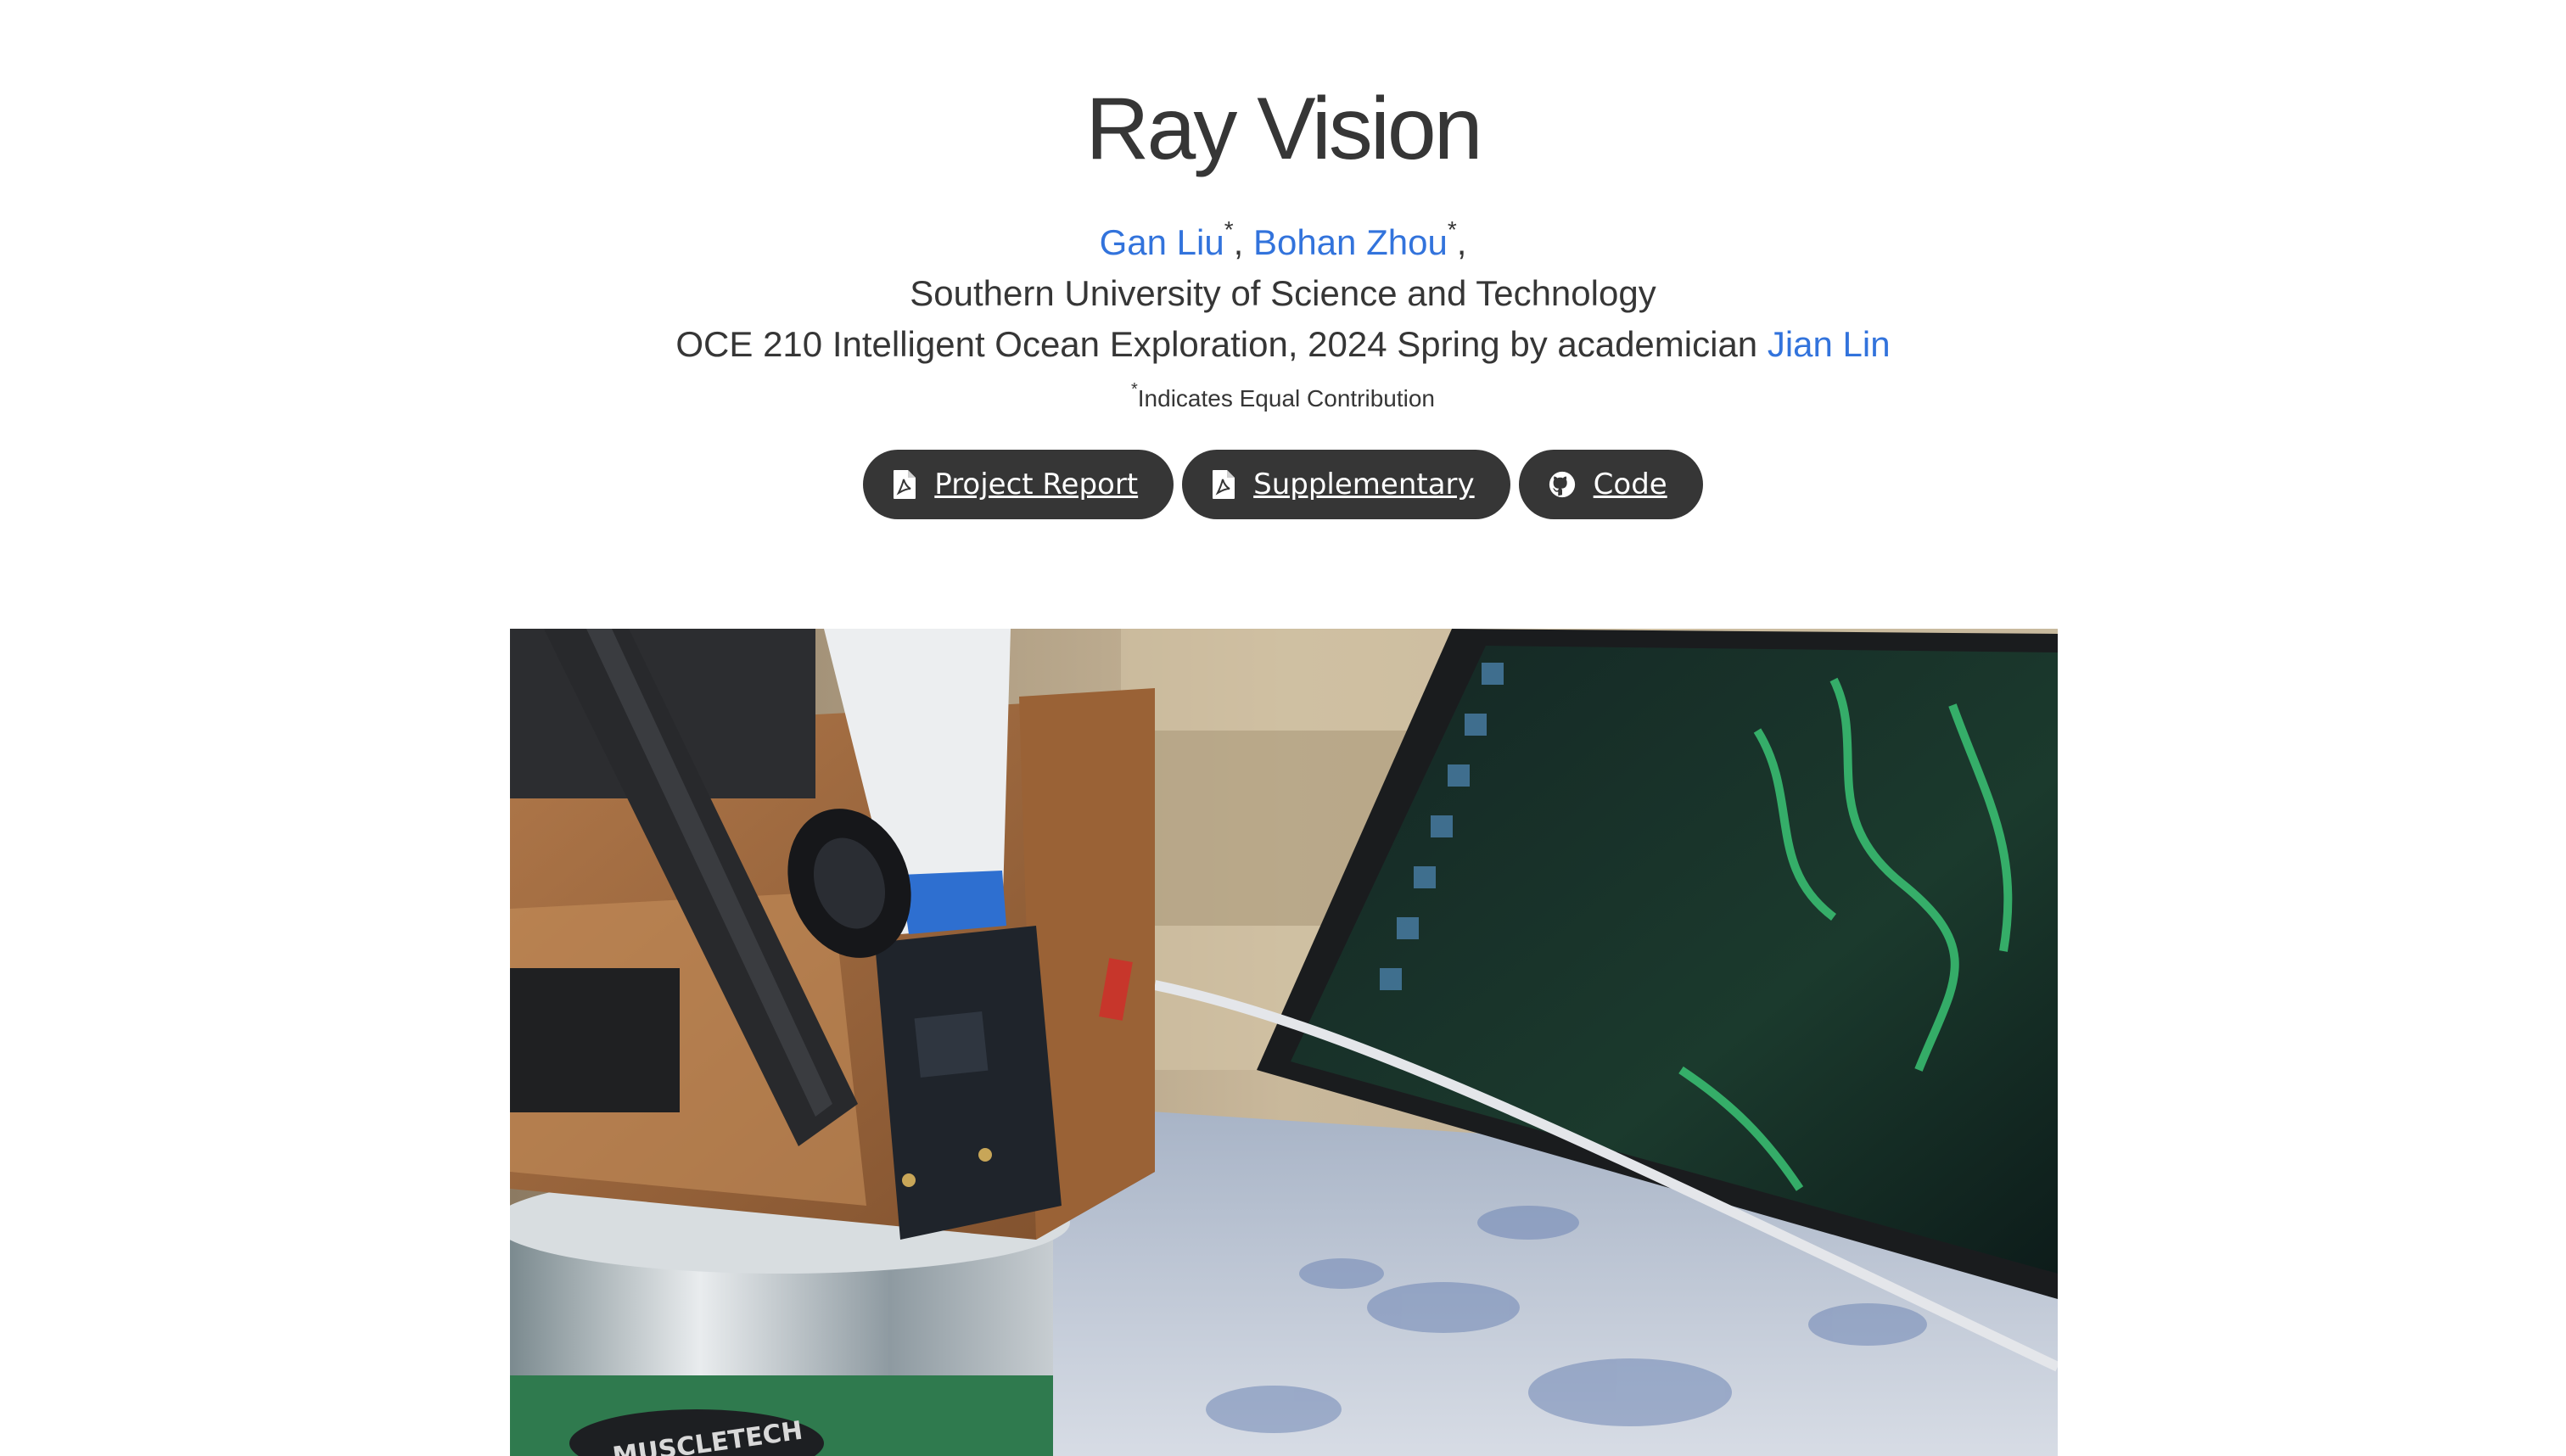 The width and height of the screenshot is (2566, 1456). Describe the element at coordinates (1562, 484) in the screenshot. I see `github-icon` at that location.